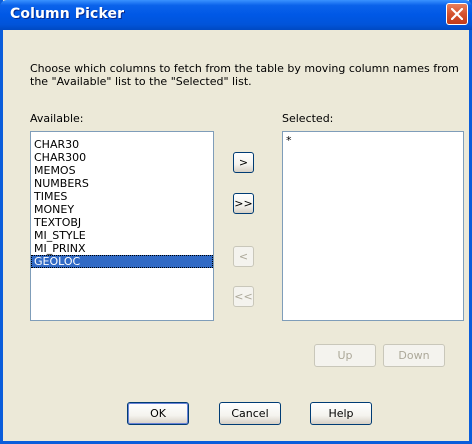 The image size is (472, 444). I want to click on ok-label: OK, so click(158, 413).